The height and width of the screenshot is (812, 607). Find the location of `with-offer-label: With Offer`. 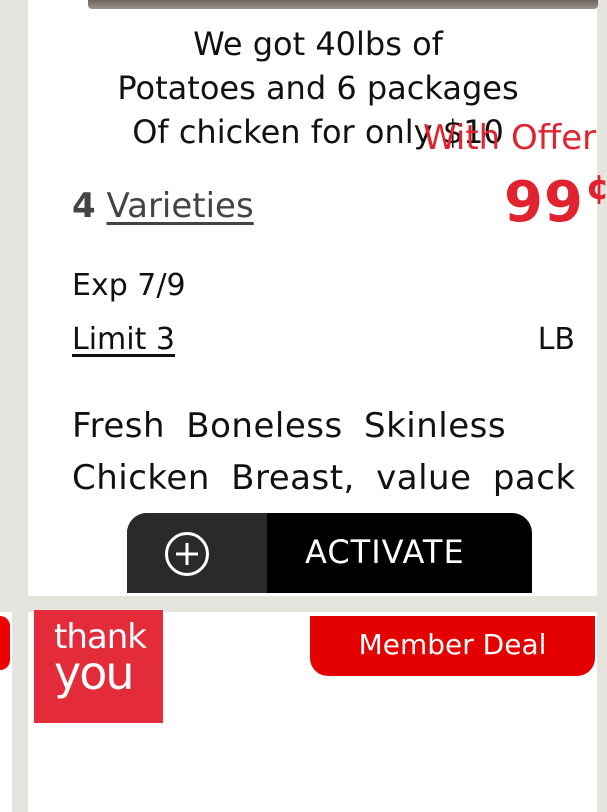

with-offer-label: With Offer is located at coordinates (510, 138).